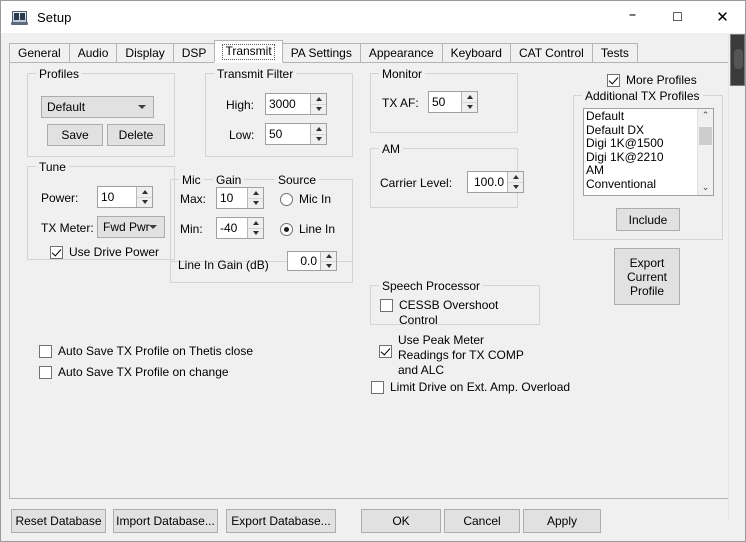  I want to click on tab-label: Display, so click(145, 53).